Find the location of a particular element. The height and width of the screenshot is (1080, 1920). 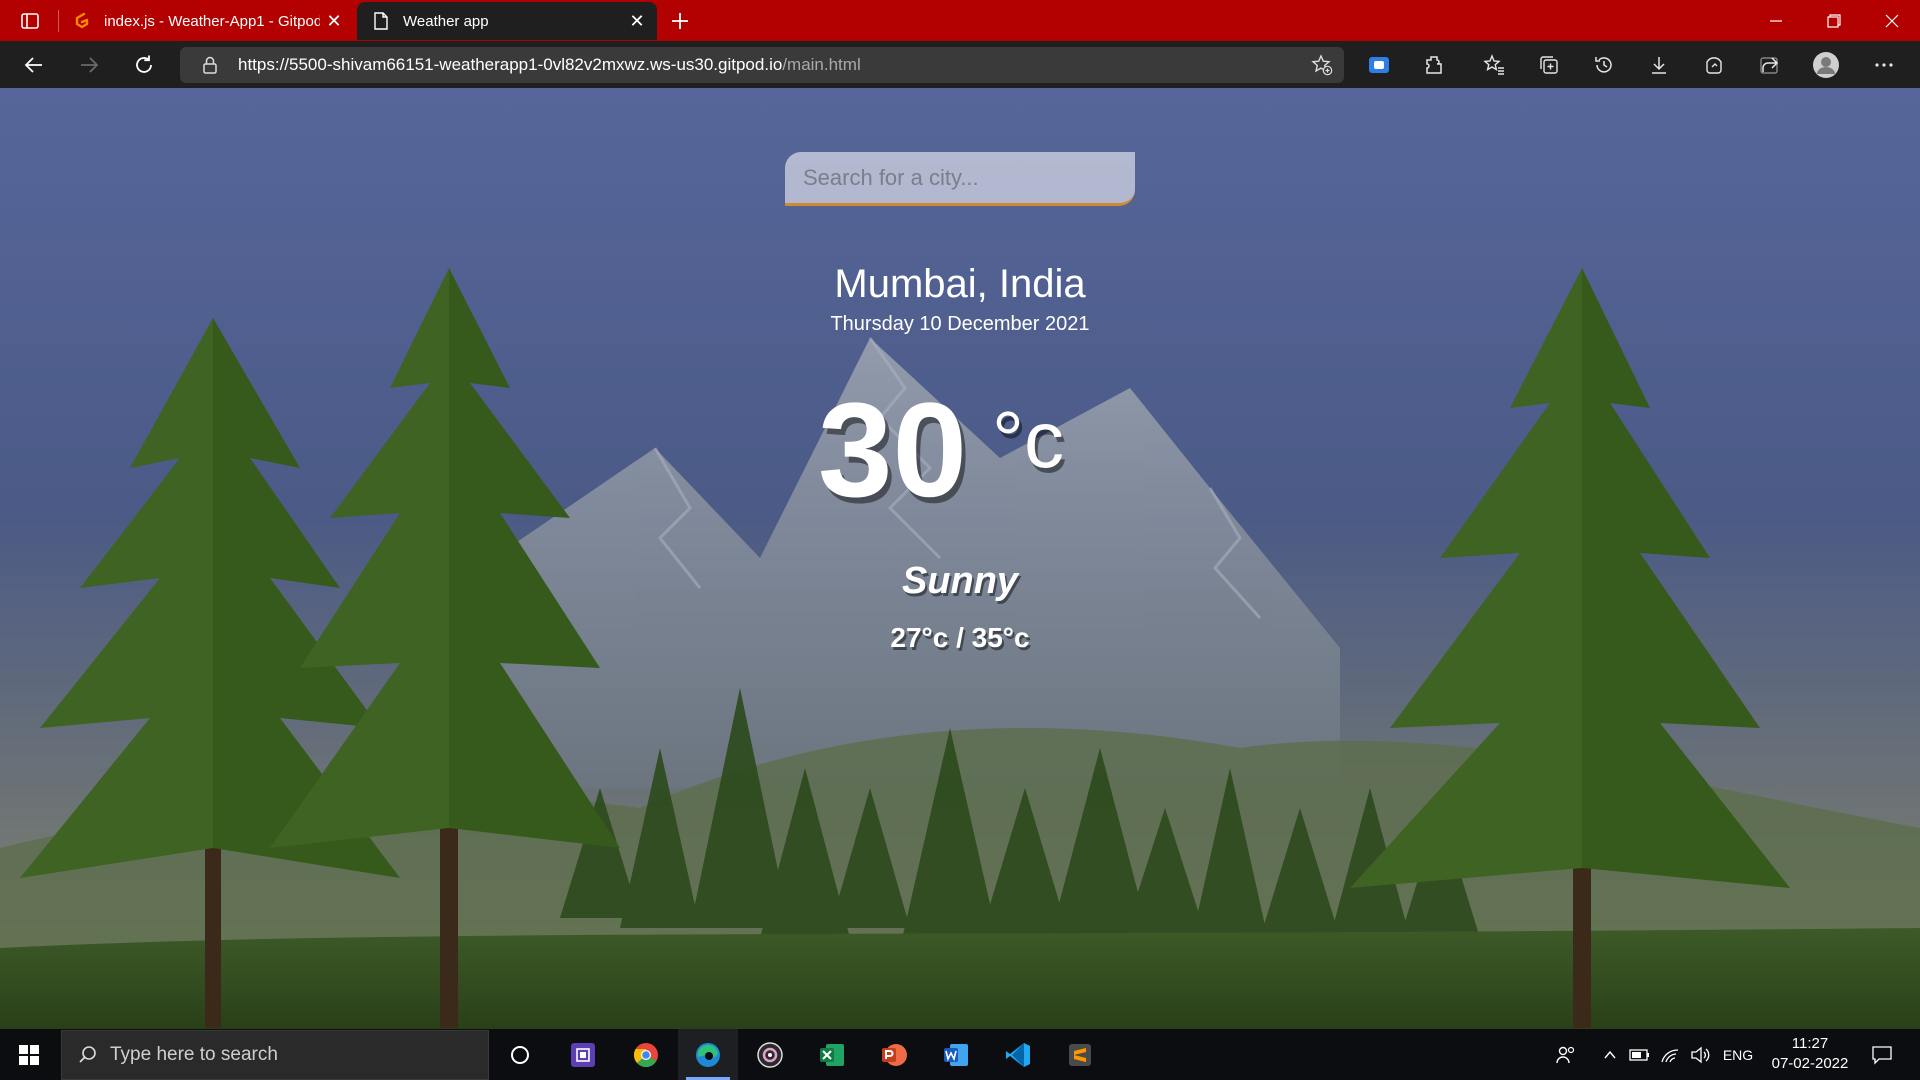

restore-icon is located at coordinates (1834, 20).